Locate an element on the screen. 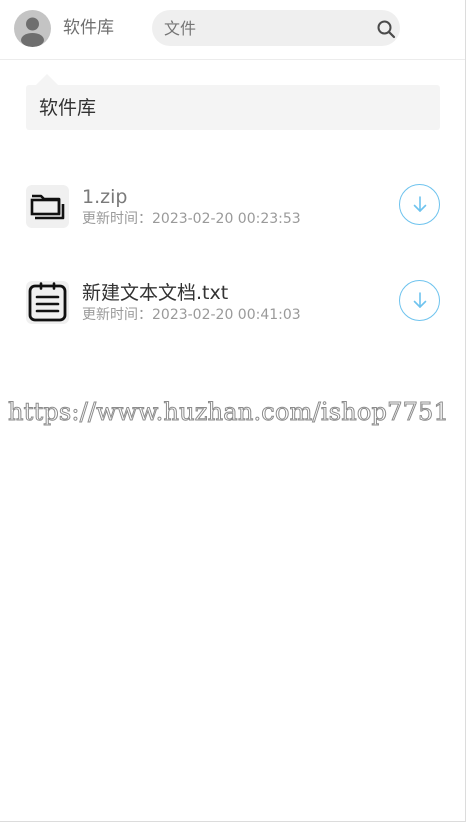 The width and height of the screenshot is (467, 823). file-updated-time: 更新时间：2023-02-20 00:41:03 is located at coordinates (191, 315).